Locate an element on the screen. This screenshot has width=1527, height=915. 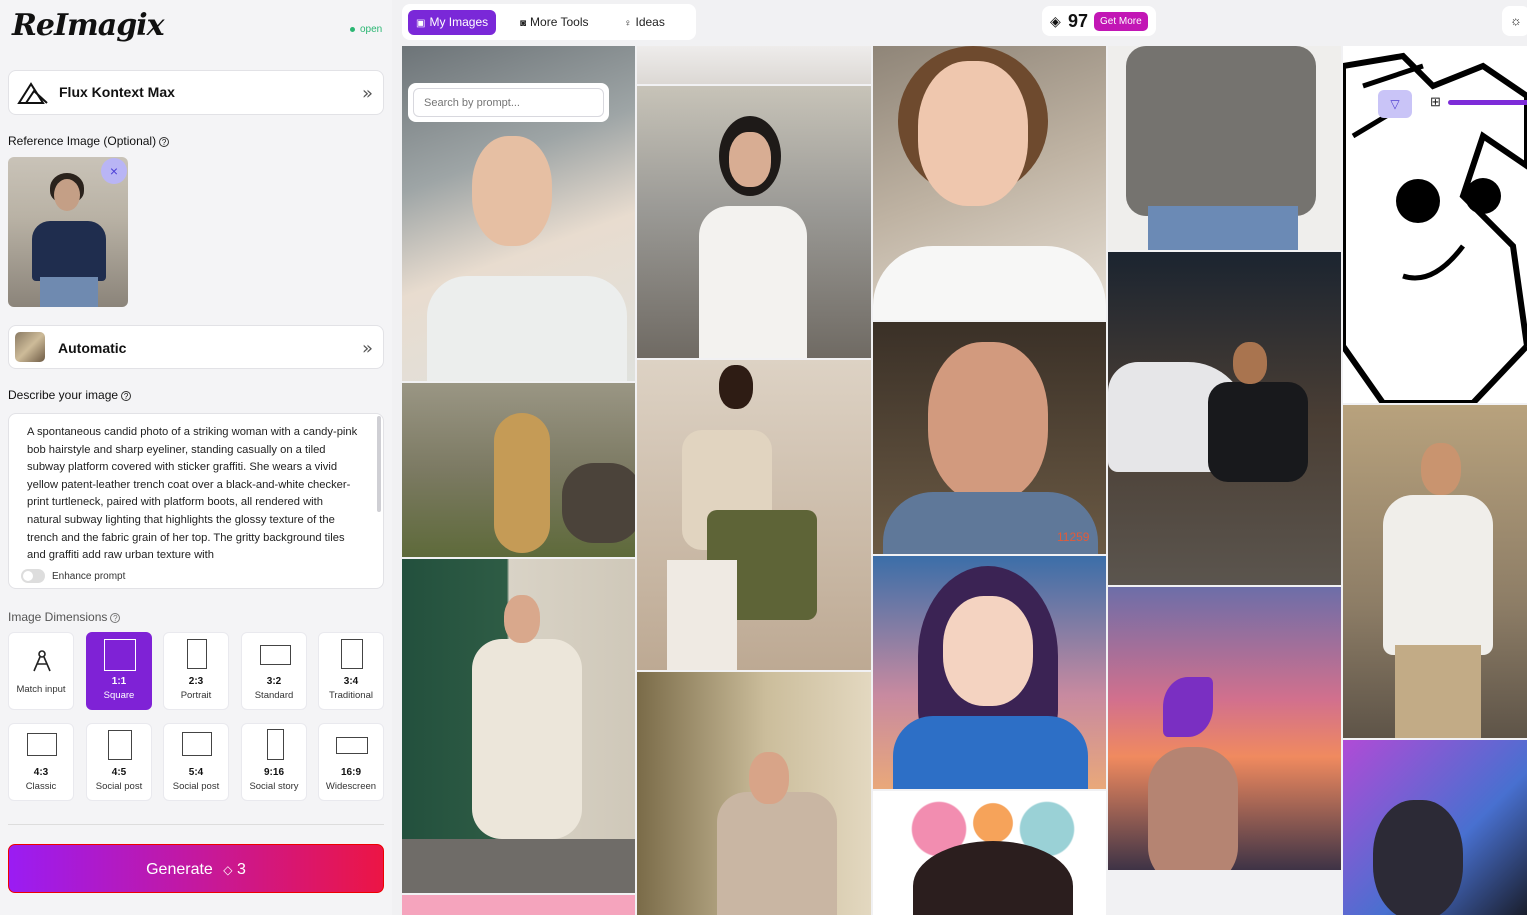
dimension-name: Match input is located at coordinates (41, 689).